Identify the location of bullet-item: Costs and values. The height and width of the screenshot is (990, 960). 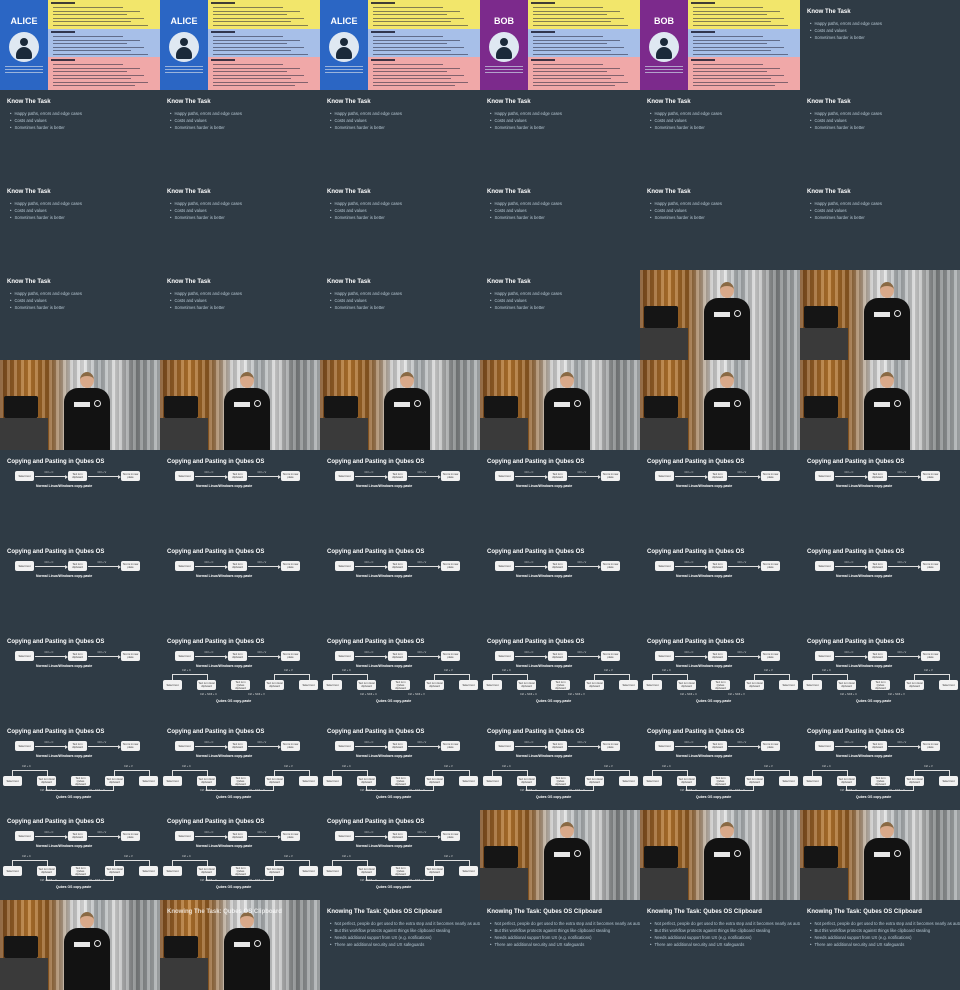
(366, 120).